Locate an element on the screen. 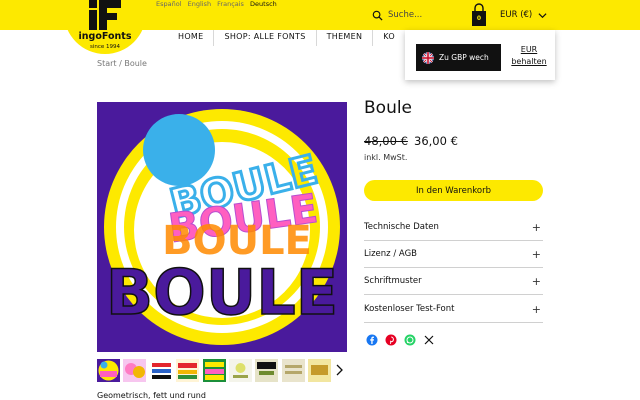 This screenshot has height=400, width=640. tax-note: inkl. MwSt. is located at coordinates (386, 157).